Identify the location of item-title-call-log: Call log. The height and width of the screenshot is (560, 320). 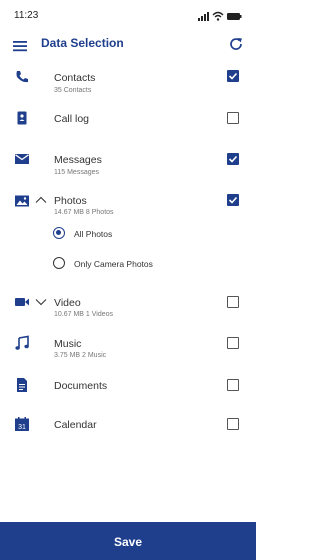
(72, 119).